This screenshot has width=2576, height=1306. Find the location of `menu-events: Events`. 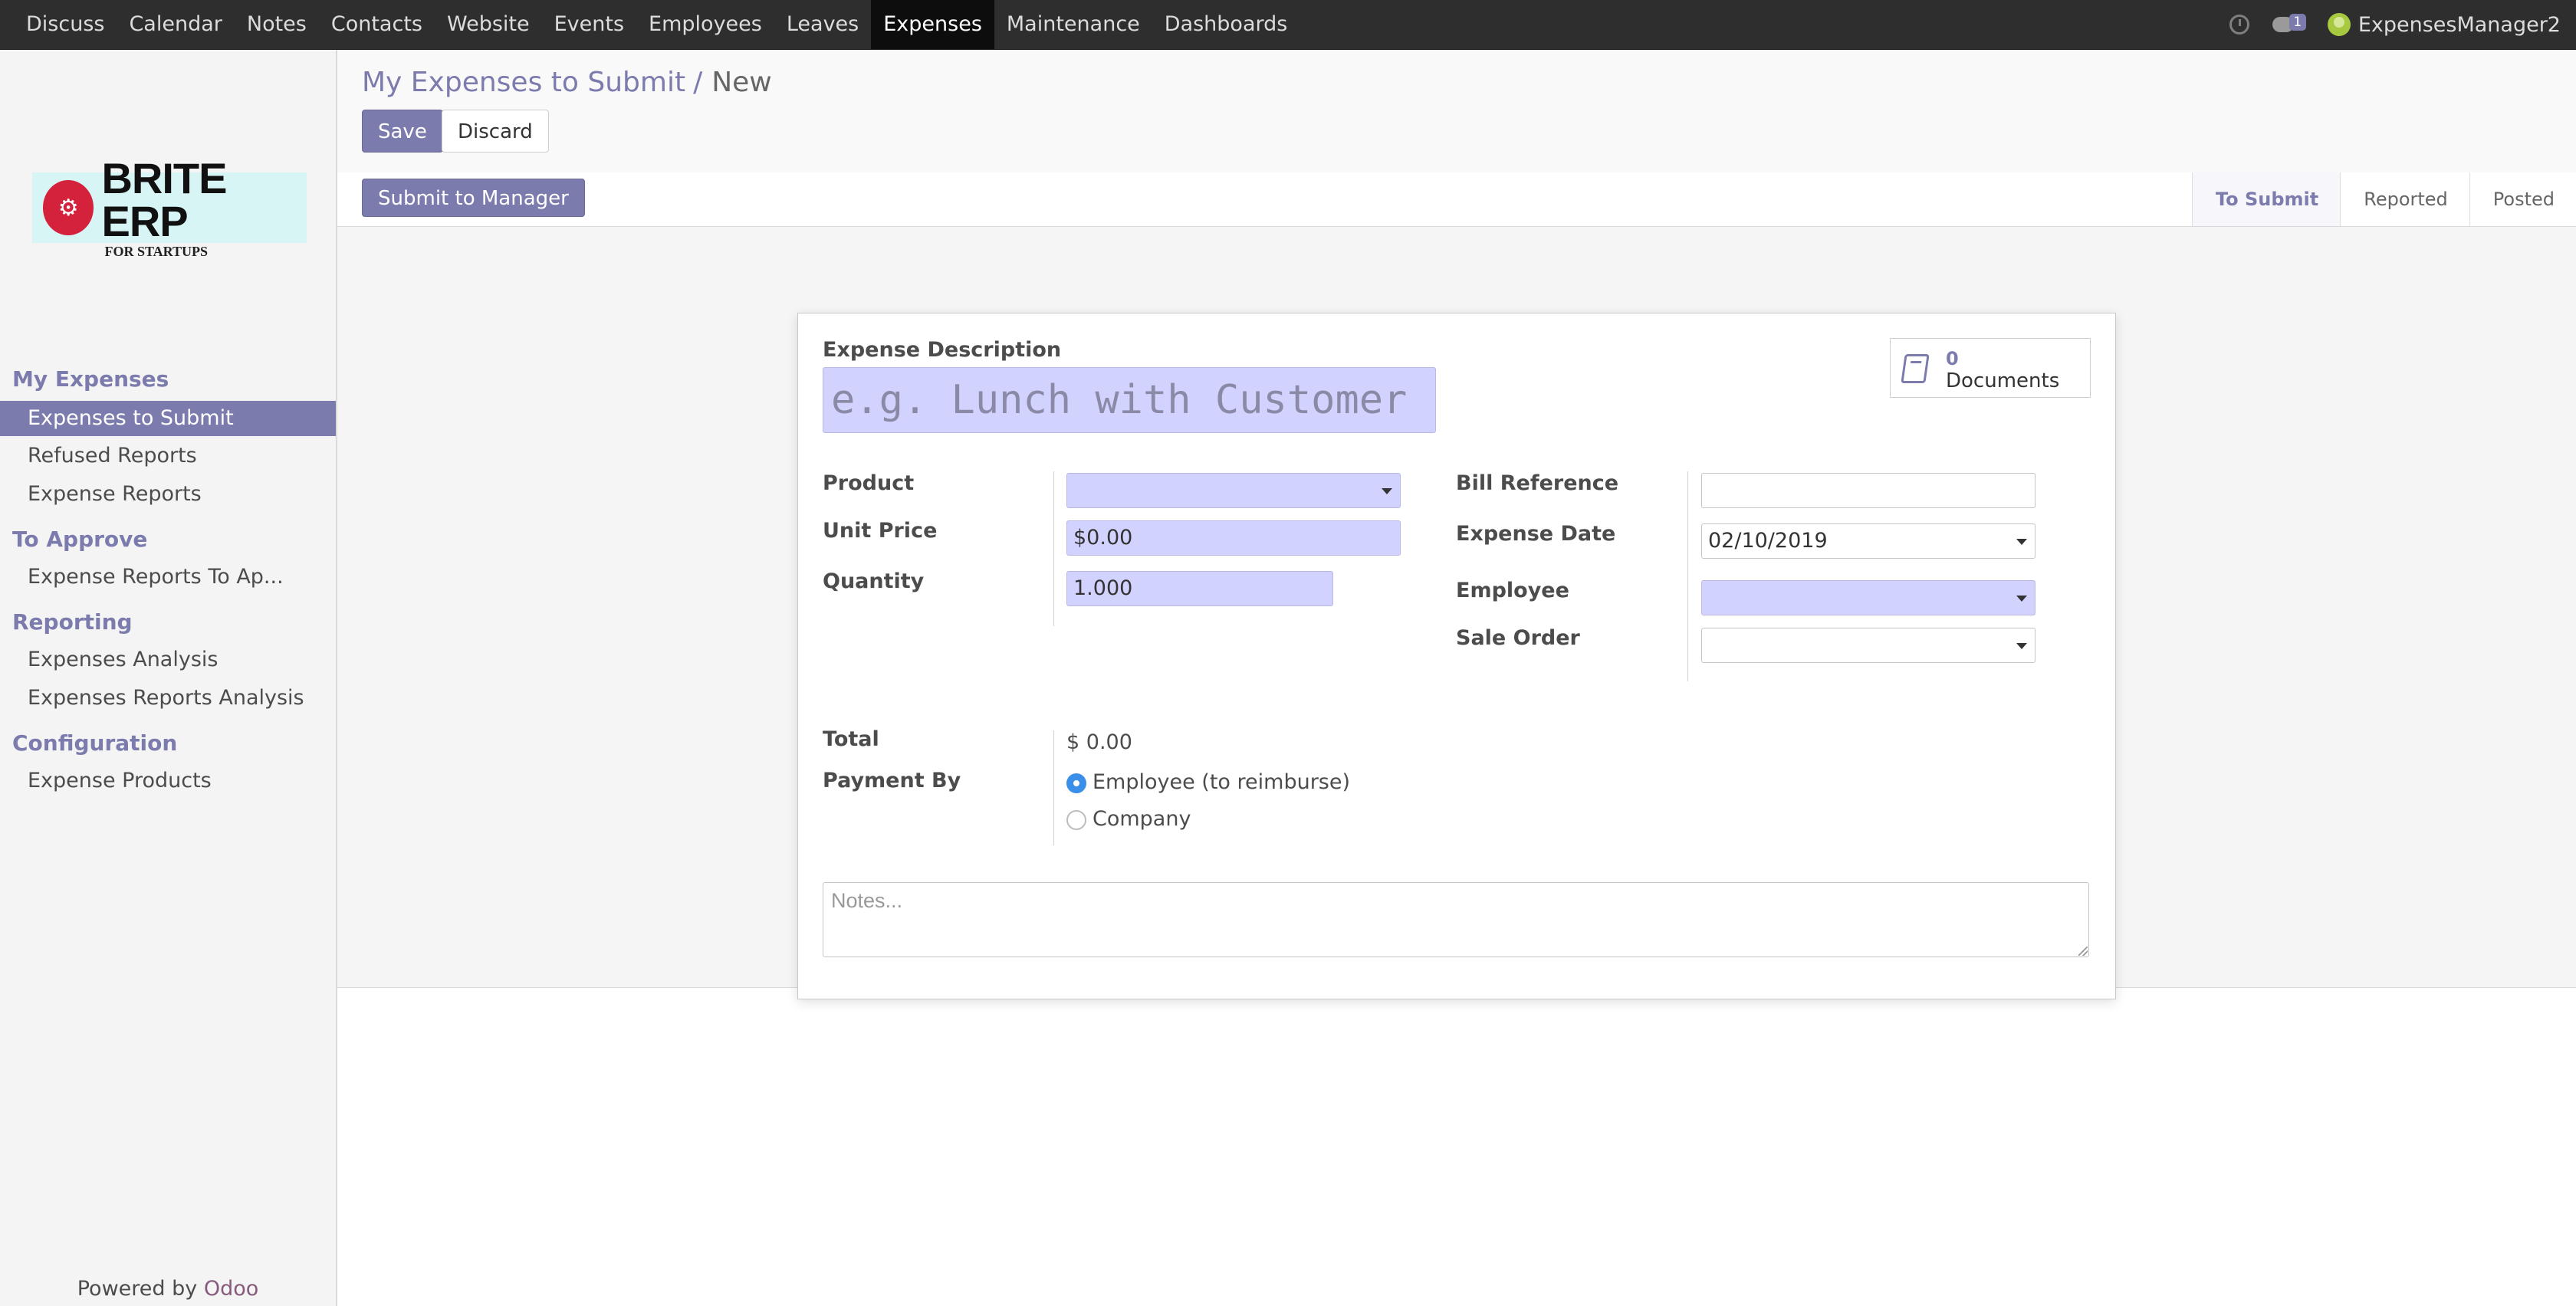

menu-events: Events is located at coordinates (589, 25).